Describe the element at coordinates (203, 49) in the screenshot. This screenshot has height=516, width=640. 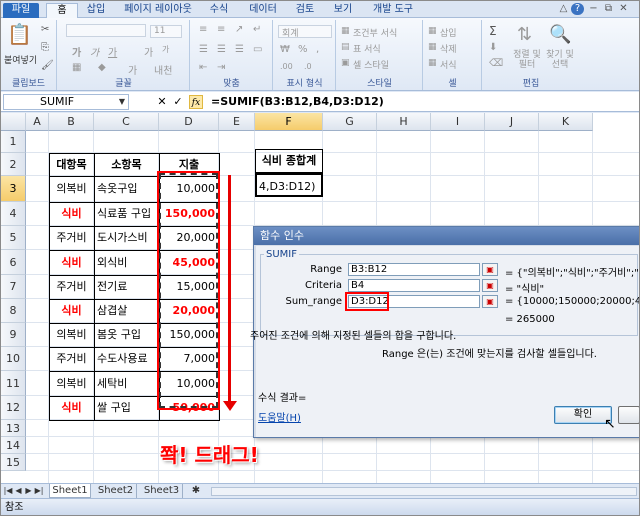
I see `align-left-icon: ☰` at that location.